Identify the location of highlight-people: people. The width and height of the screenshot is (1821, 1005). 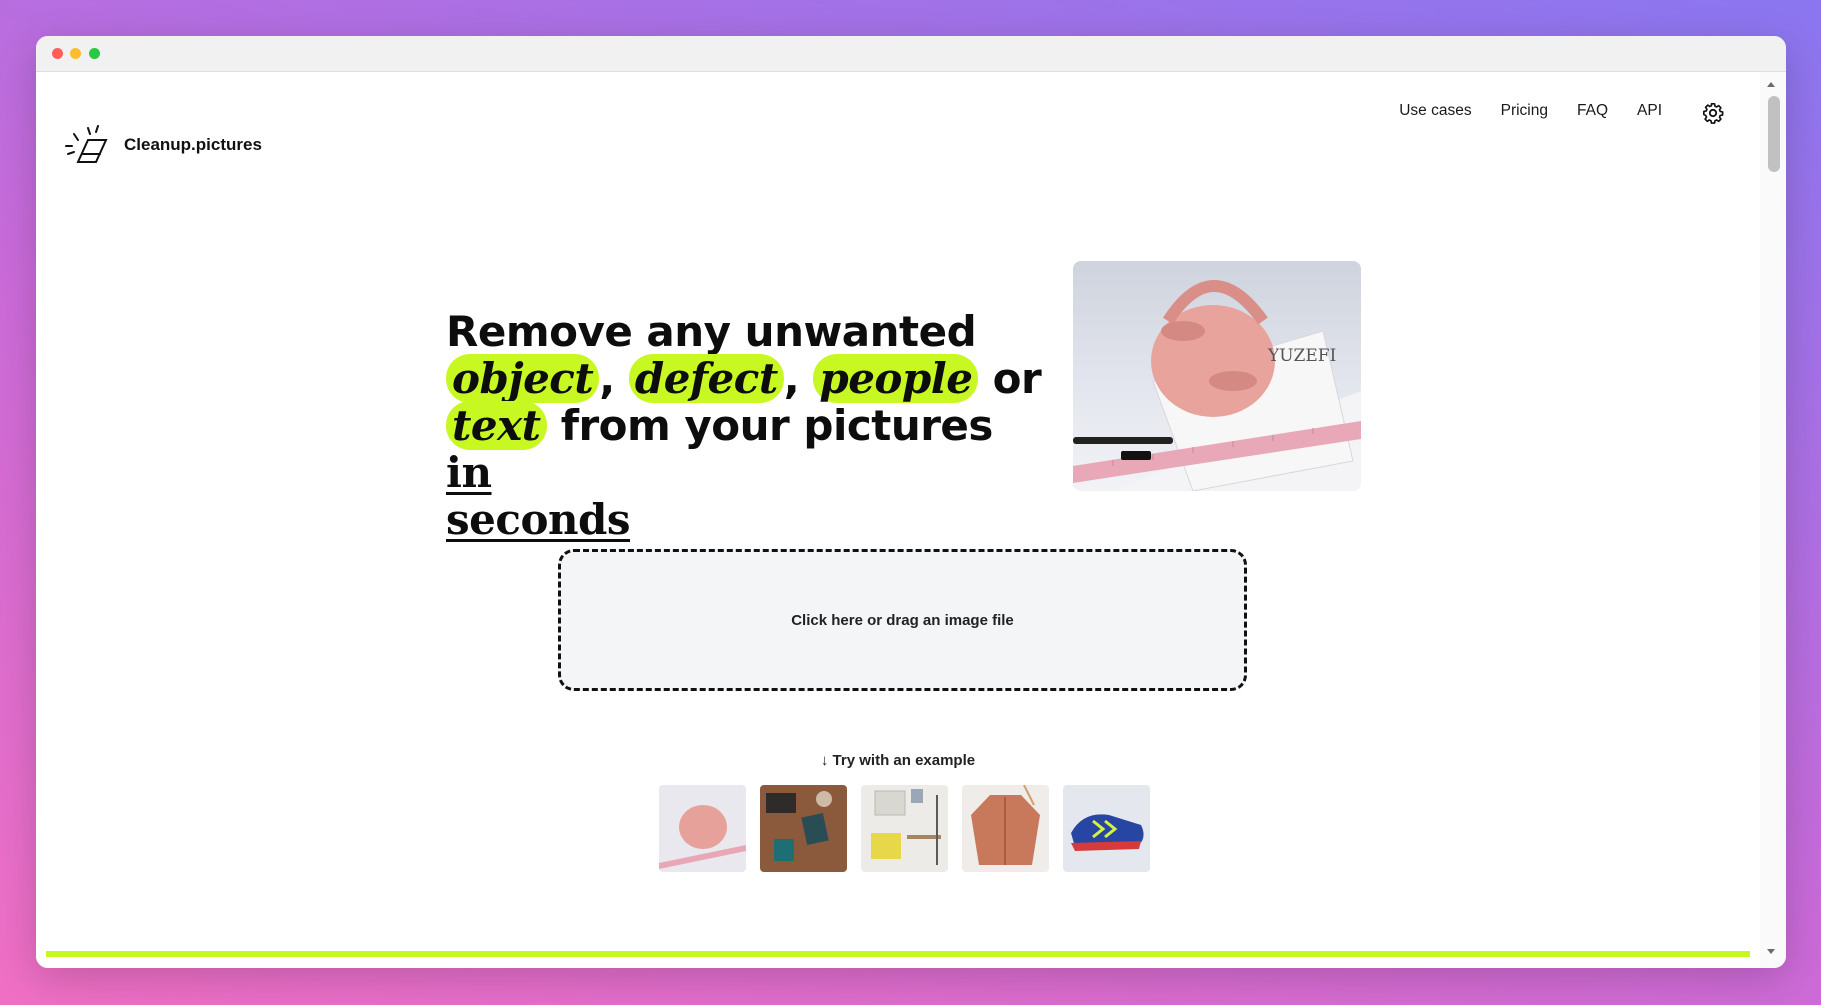
(896, 378).